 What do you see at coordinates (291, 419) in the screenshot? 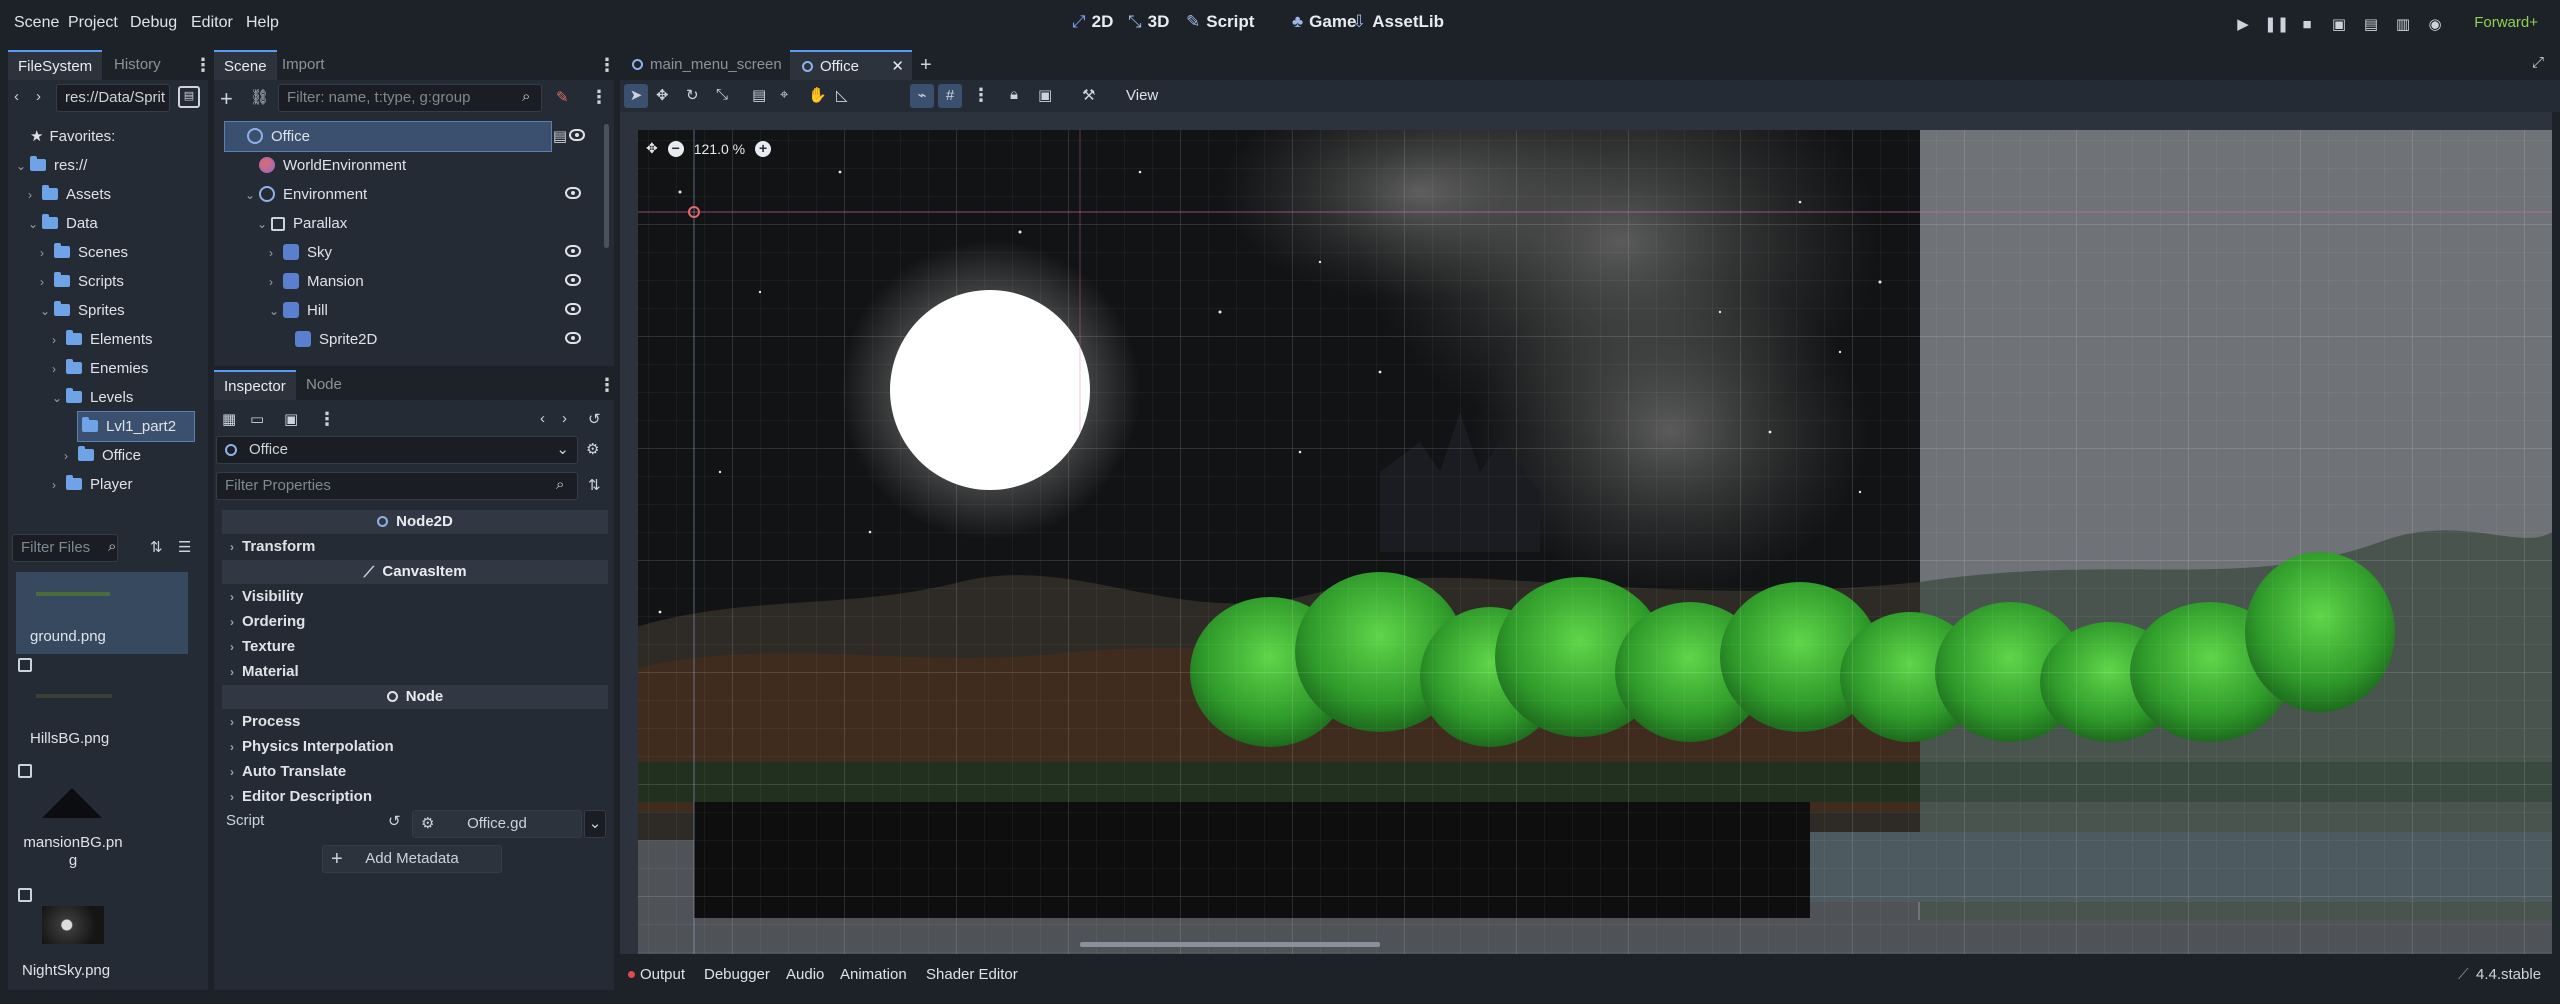
I see `save-resource-icon: ▣` at bounding box center [291, 419].